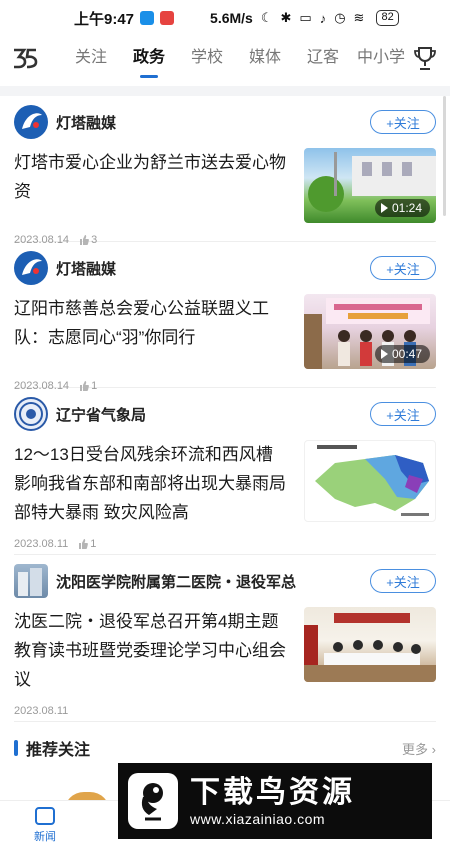 This screenshot has height=850, width=450. What do you see at coordinates (225, 748) in the screenshot?
I see `recommend-follow-header: 推荐关注 更多 ›` at bounding box center [225, 748].